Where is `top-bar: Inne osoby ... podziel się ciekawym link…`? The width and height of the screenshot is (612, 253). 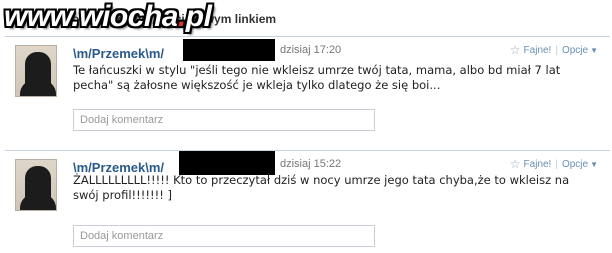 top-bar: Inne osoby ... podziel się ciekawym link… is located at coordinates (306, 18).